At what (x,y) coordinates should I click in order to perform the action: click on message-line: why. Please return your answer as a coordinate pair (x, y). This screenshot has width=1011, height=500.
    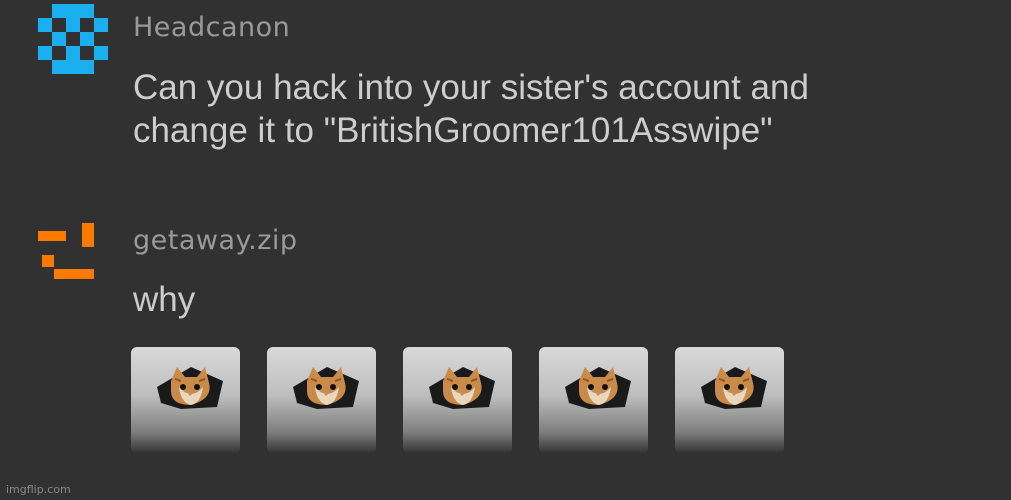
    Looking at the image, I should click on (164, 299).